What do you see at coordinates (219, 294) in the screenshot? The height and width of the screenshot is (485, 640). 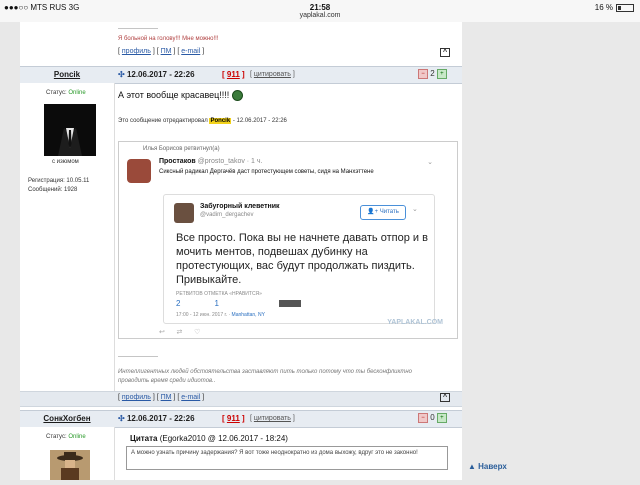 I see `tweet-stats-labels: РЕТВИТОВ ОТМЕТКА «НРАВИТСЯ»` at bounding box center [219, 294].